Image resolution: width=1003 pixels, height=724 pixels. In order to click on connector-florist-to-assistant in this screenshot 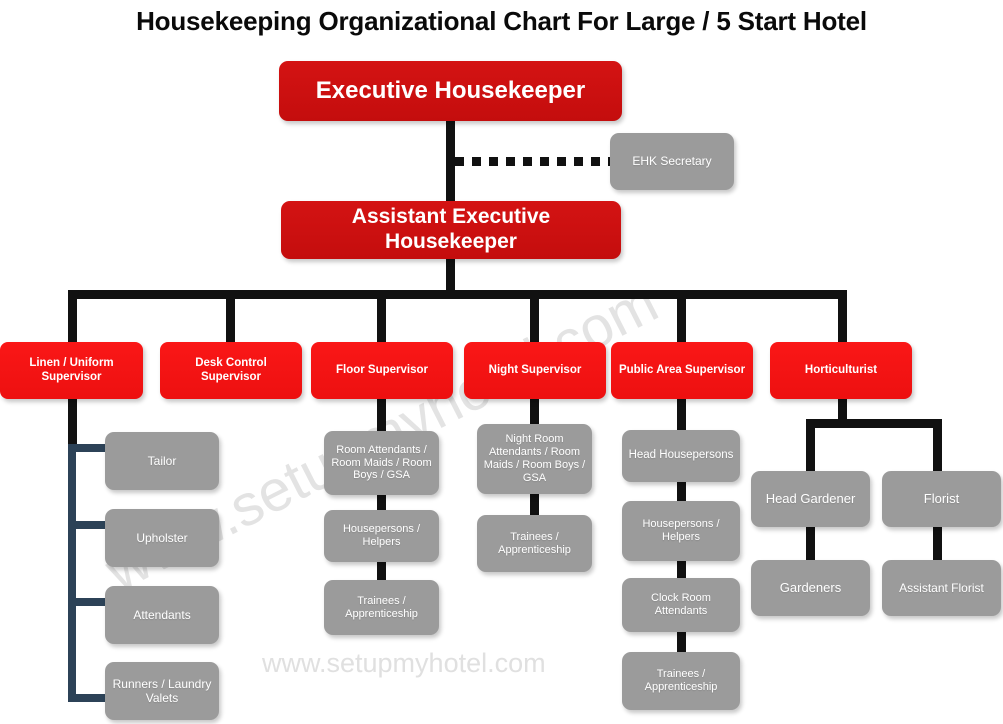, I will do `click(937, 543)`.